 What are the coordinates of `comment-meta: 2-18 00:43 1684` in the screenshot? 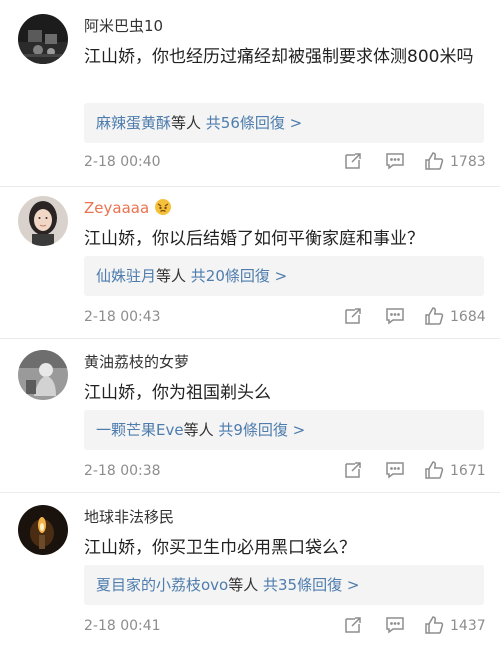 It's located at (285, 317).